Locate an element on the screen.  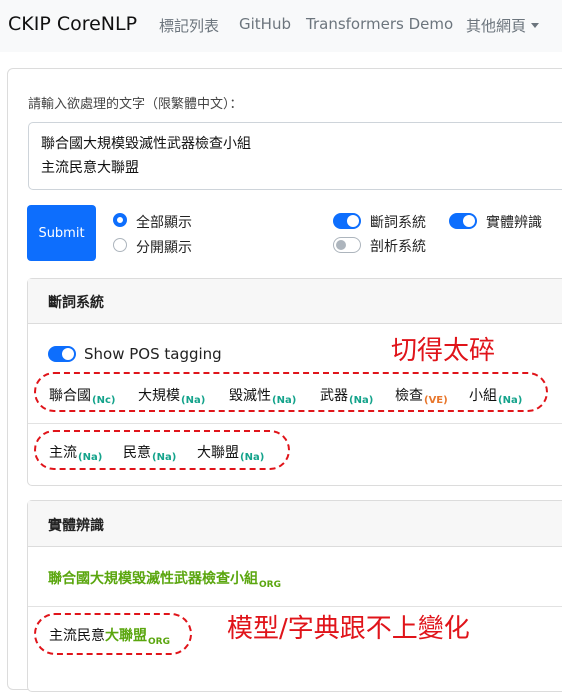
toggle-show-pos-label: Show POS tagging is located at coordinates (153, 354).